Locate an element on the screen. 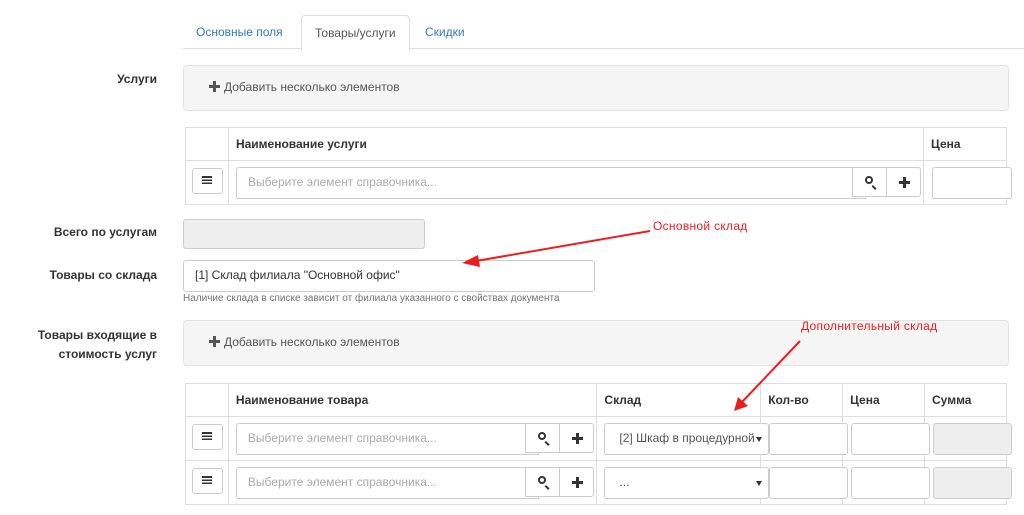 The height and width of the screenshot is (515, 1024). service-add-button is located at coordinates (903, 182).